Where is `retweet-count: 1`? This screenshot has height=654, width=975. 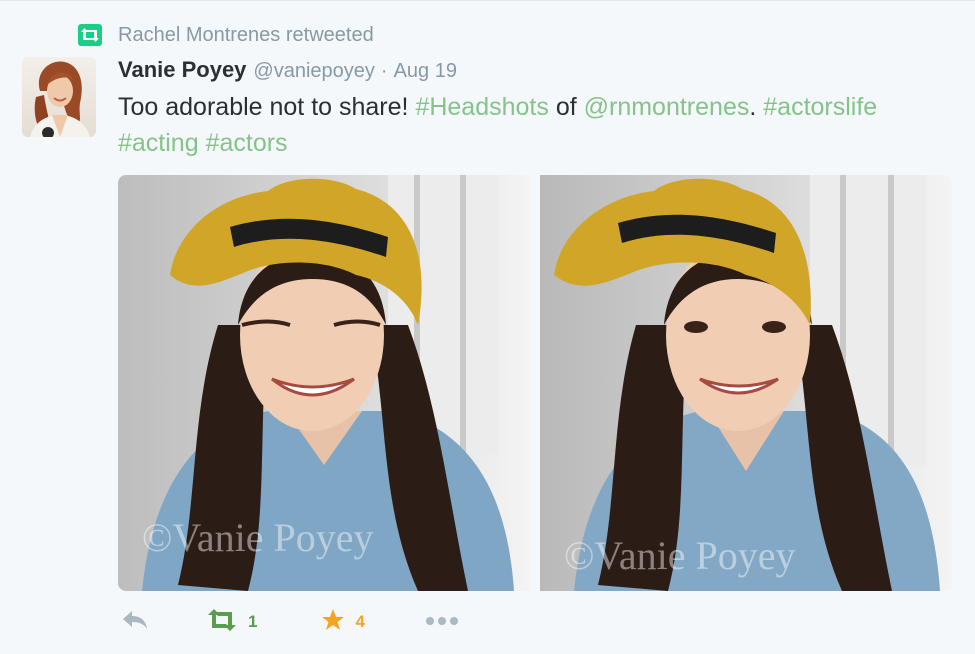 retweet-count: 1 is located at coordinates (253, 621).